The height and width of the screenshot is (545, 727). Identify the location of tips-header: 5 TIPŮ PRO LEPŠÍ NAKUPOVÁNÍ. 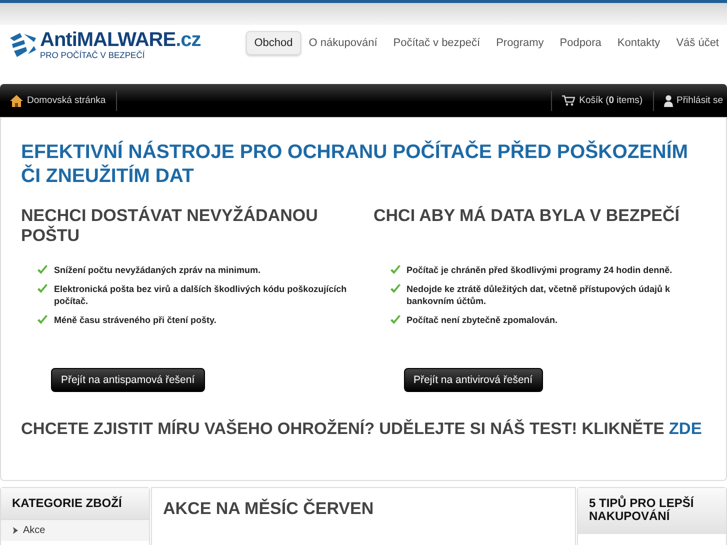
(652, 511).